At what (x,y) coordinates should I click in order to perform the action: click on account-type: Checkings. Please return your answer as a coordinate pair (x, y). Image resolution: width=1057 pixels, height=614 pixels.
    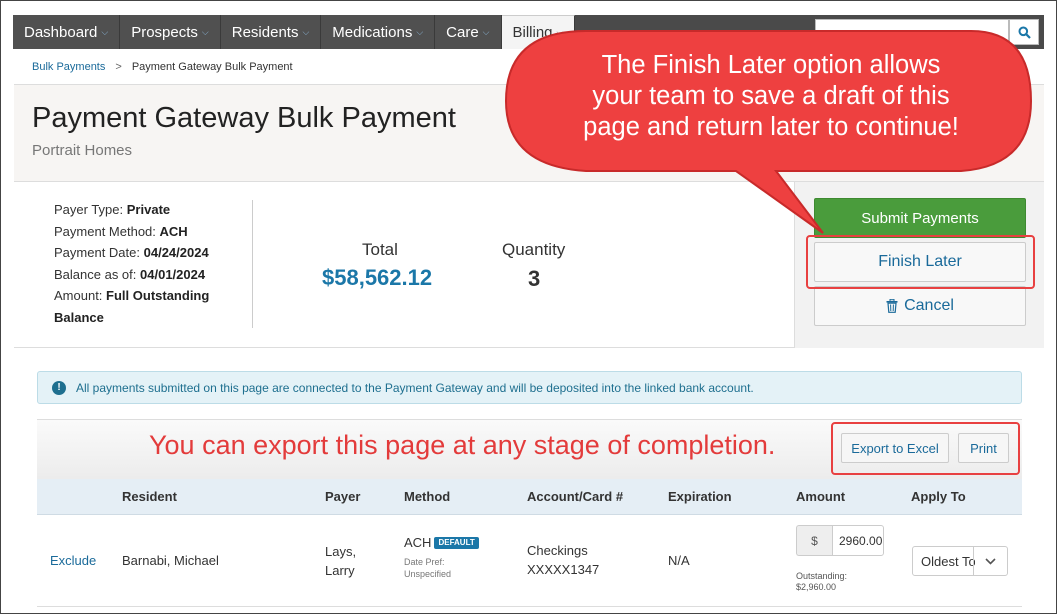
    Looking at the image, I should click on (557, 550).